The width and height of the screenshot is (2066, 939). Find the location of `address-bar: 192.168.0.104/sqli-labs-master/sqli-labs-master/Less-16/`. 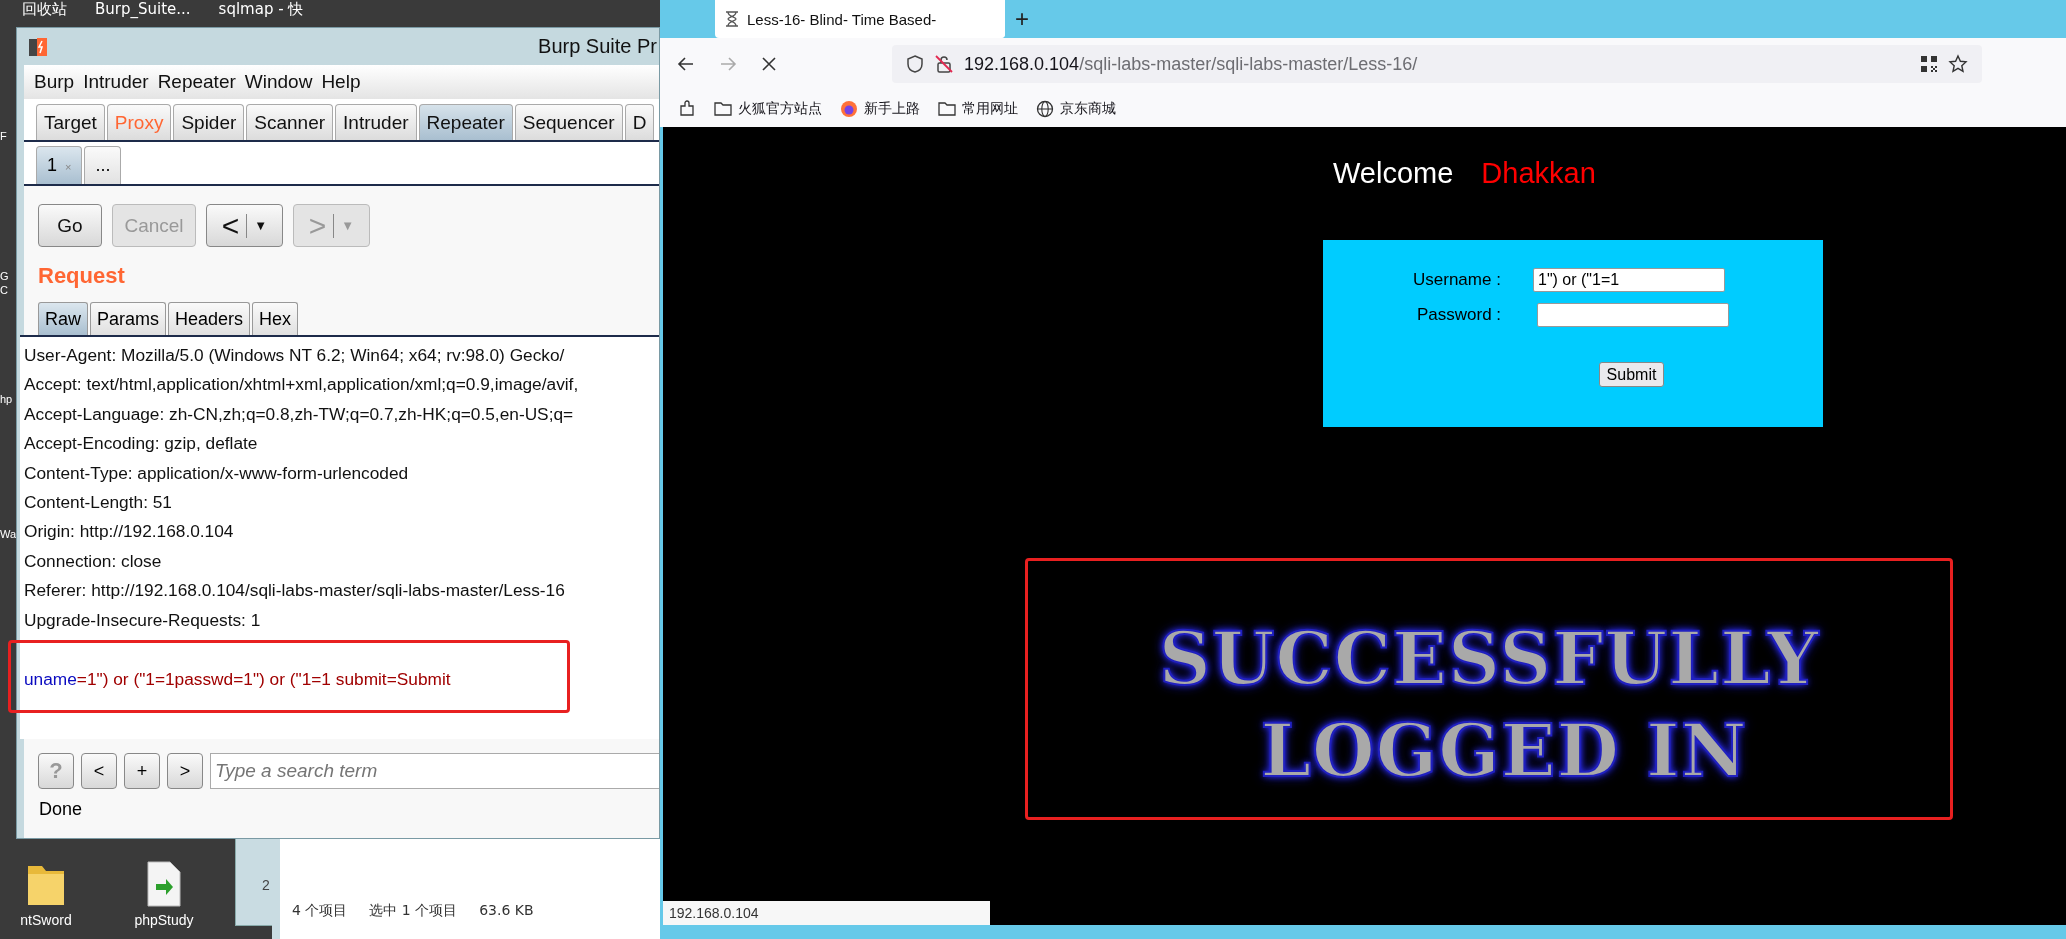

address-bar: 192.168.0.104/sqli-labs-master/sqli-labs-master/Less-16/ is located at coordinates (1437, 64).